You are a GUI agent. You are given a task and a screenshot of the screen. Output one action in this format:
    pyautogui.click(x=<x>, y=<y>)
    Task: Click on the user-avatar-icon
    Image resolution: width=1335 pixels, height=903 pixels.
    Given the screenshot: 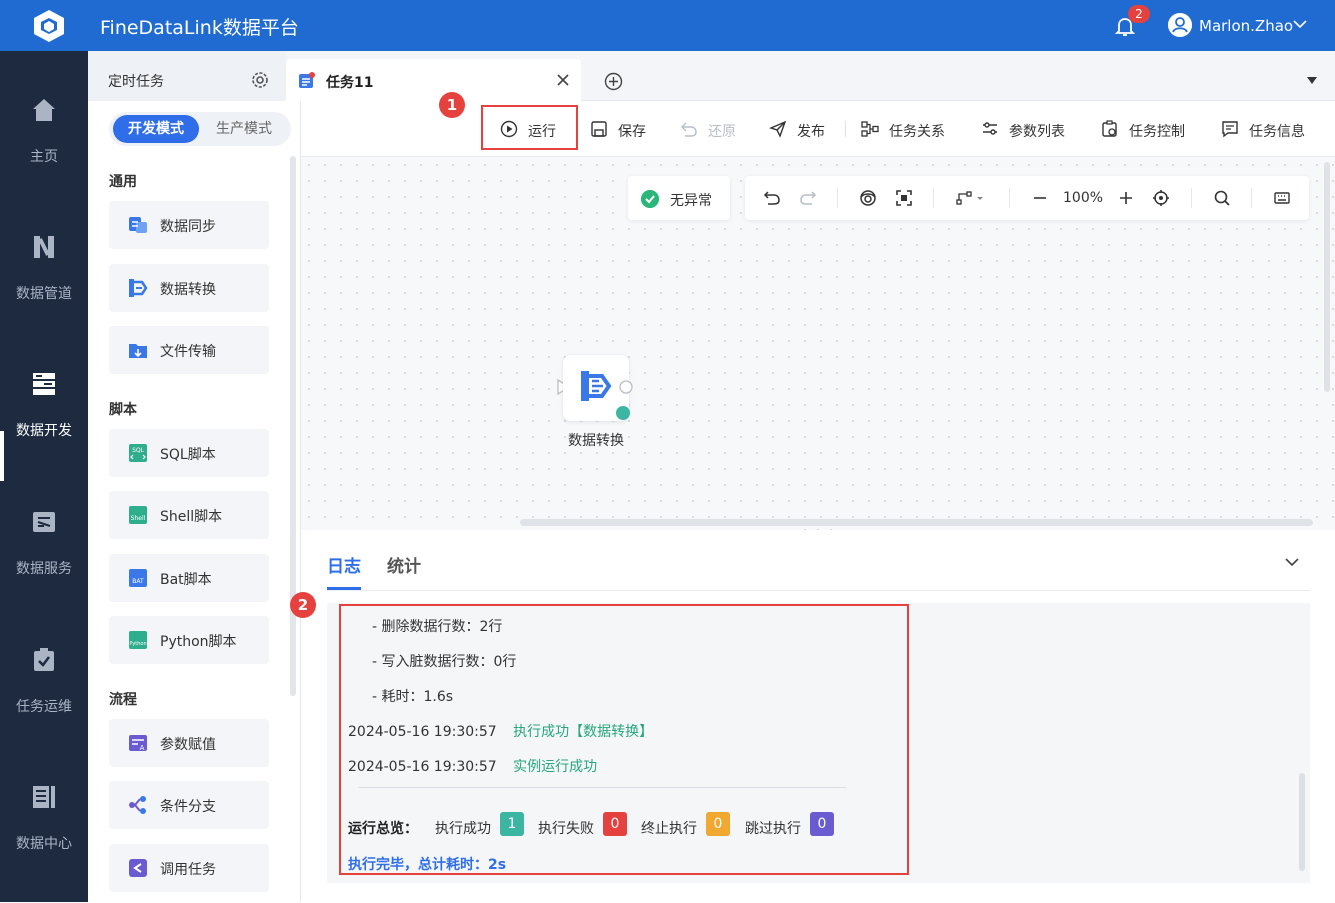 What is the action you would take?
    pyautogui.click(x=1180, y=25)
    